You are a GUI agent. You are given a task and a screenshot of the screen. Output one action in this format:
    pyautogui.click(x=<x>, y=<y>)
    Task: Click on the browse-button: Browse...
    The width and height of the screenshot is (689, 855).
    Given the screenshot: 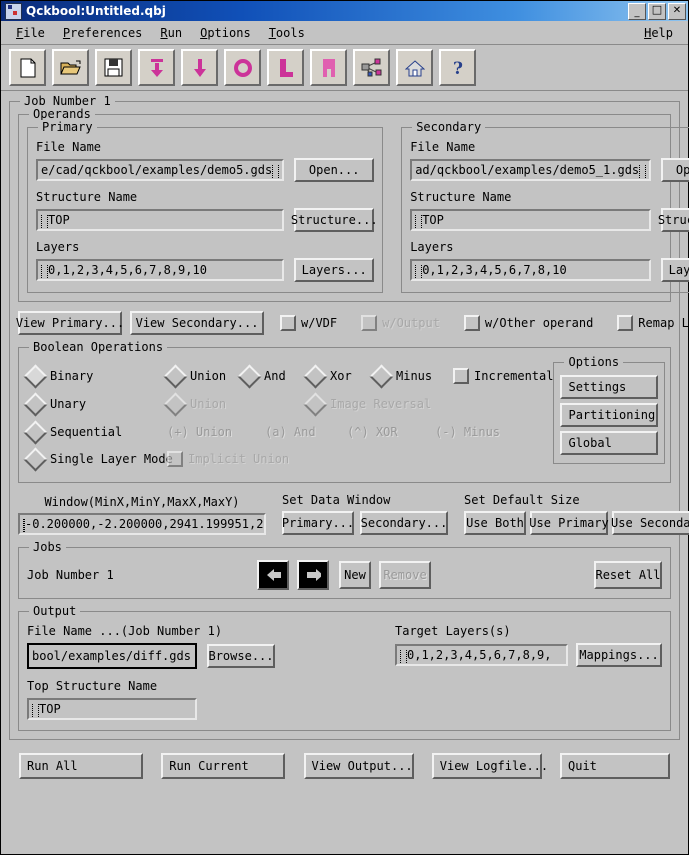 What is the action you would take?
    pyautogui.click(x=241, y=656)
    